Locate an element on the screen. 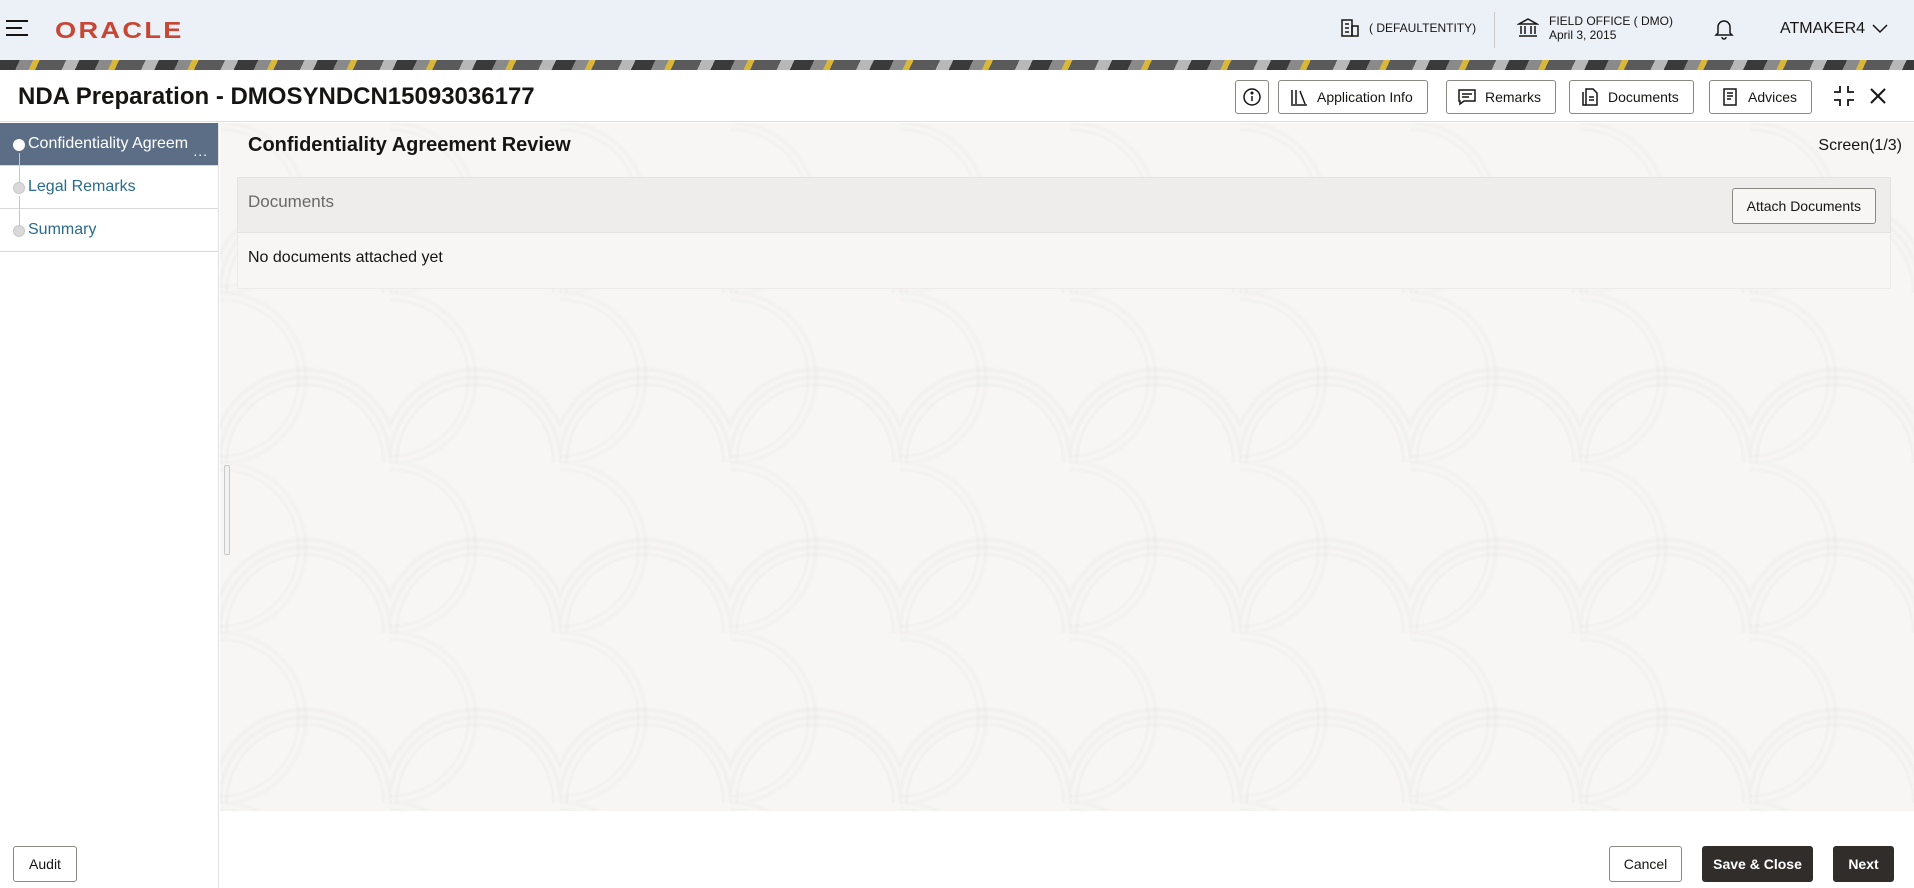  section-title: Confidentiality Agreement Review is located at coordinates (409, 145).